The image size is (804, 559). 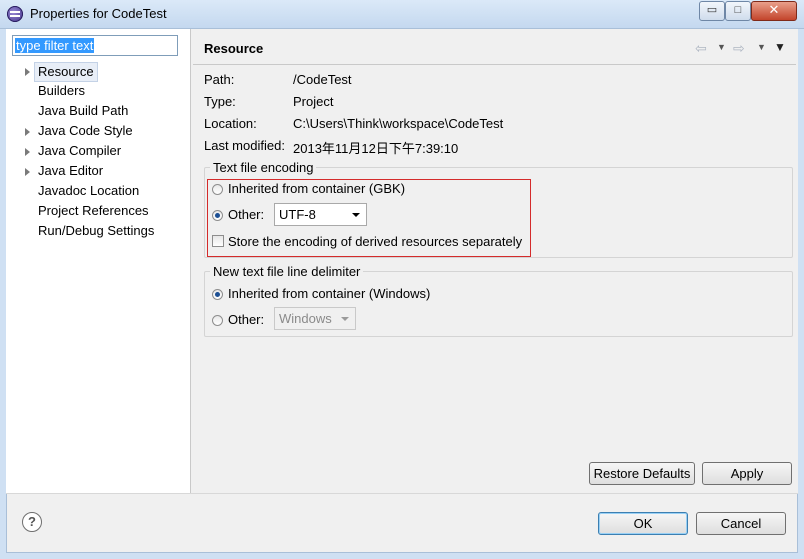 I want to click on encoding-inherited-label: Inherited from container (GBK), so click(x=316, y=188).